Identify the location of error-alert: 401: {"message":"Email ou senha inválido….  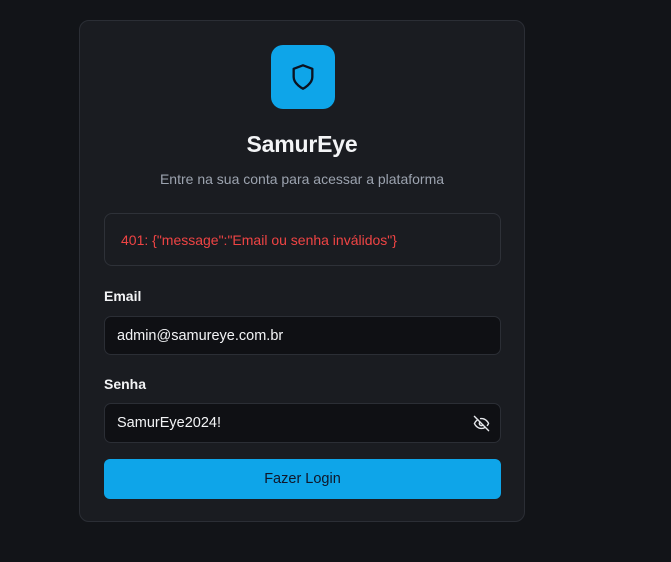
(302, 239).